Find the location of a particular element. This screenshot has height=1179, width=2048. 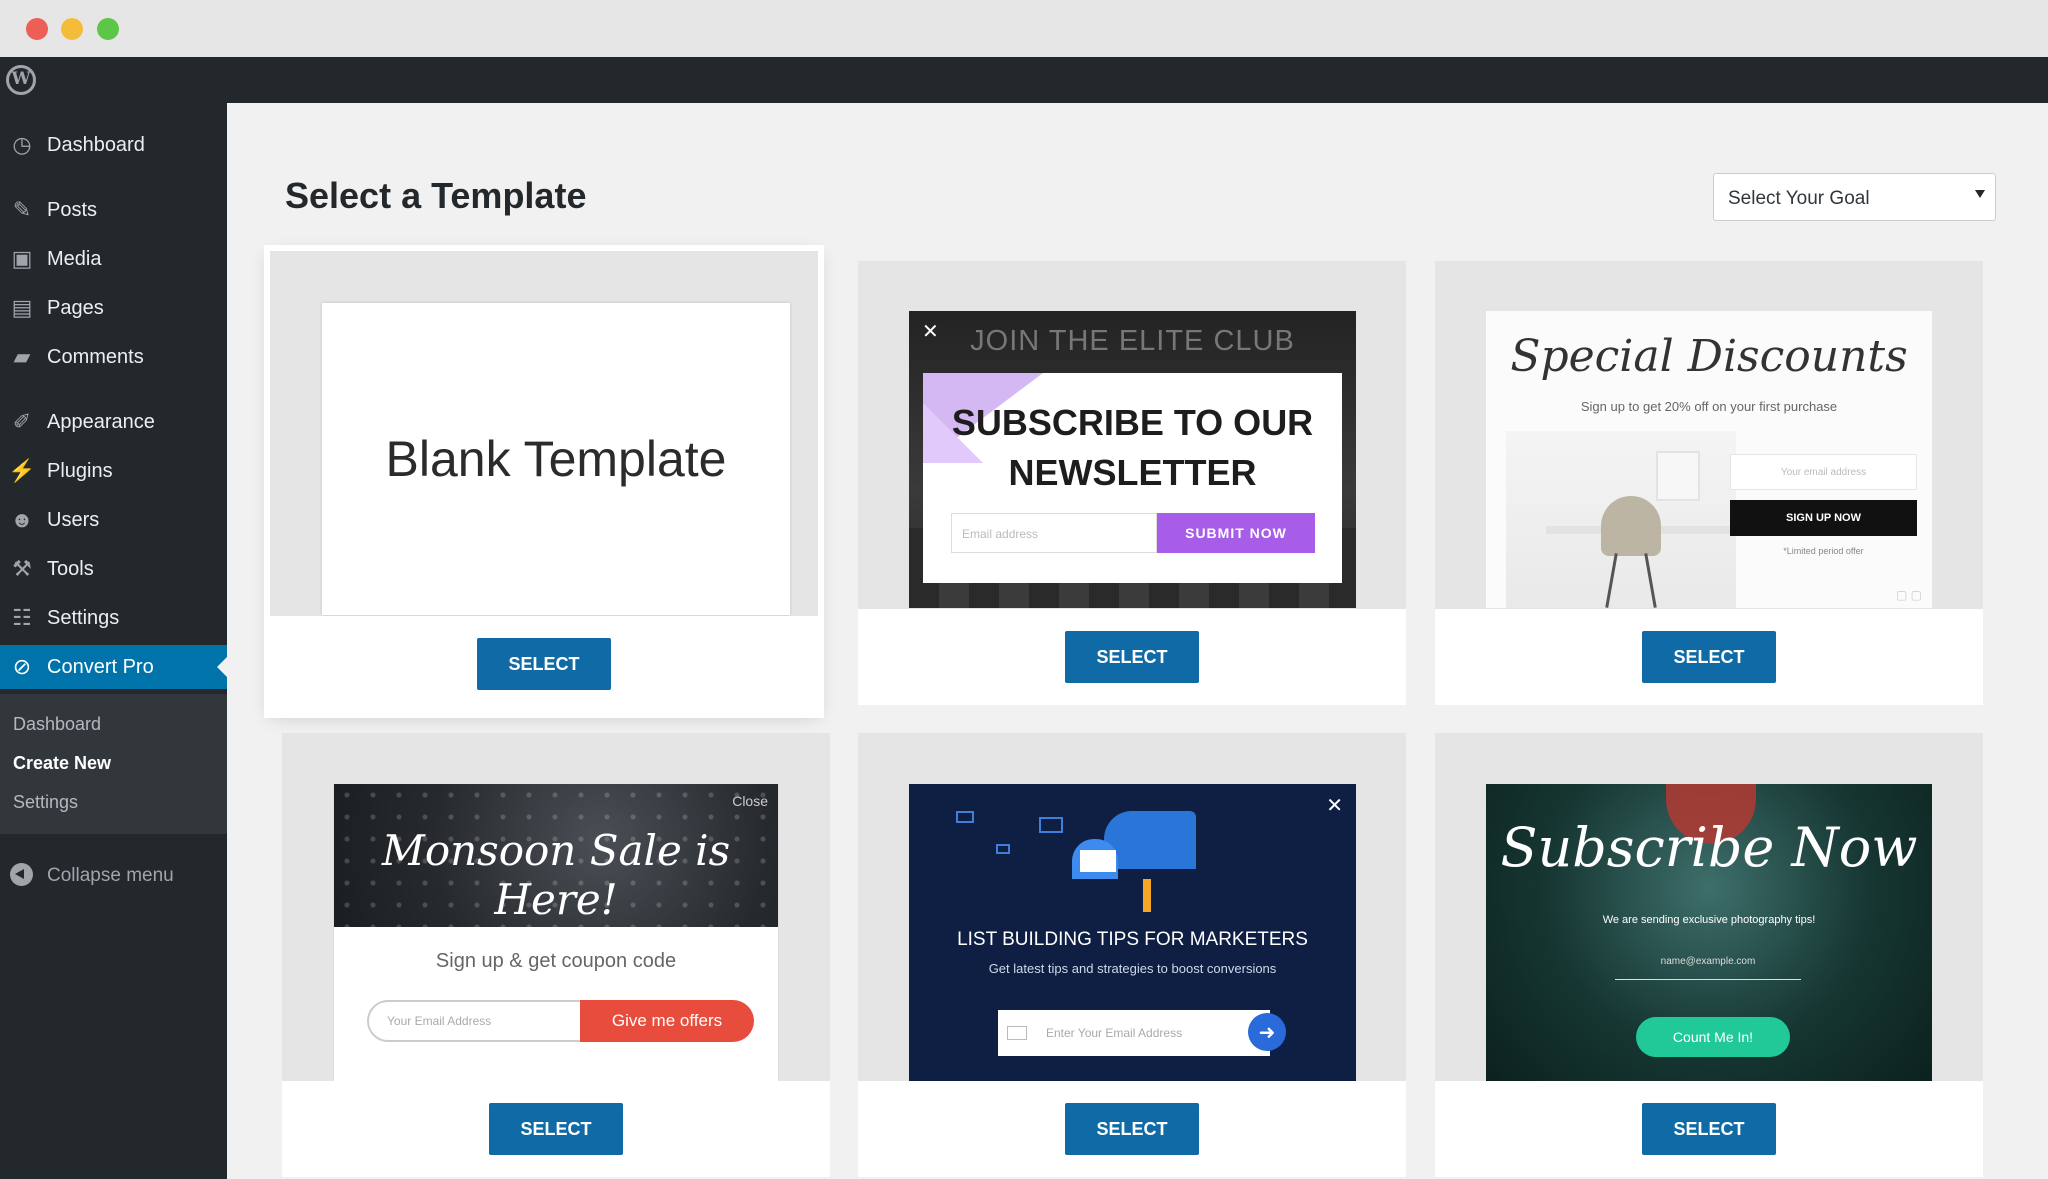

wordpress-logo-icon is located at coordinates (21, 80).